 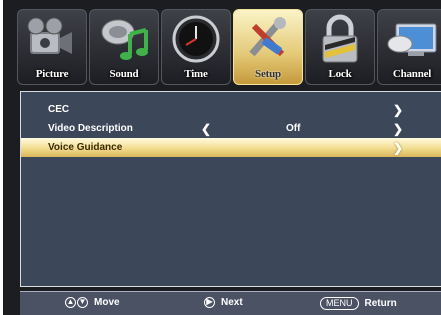 I want to click on tab-setup: Setup, so click(x=268, y=47).